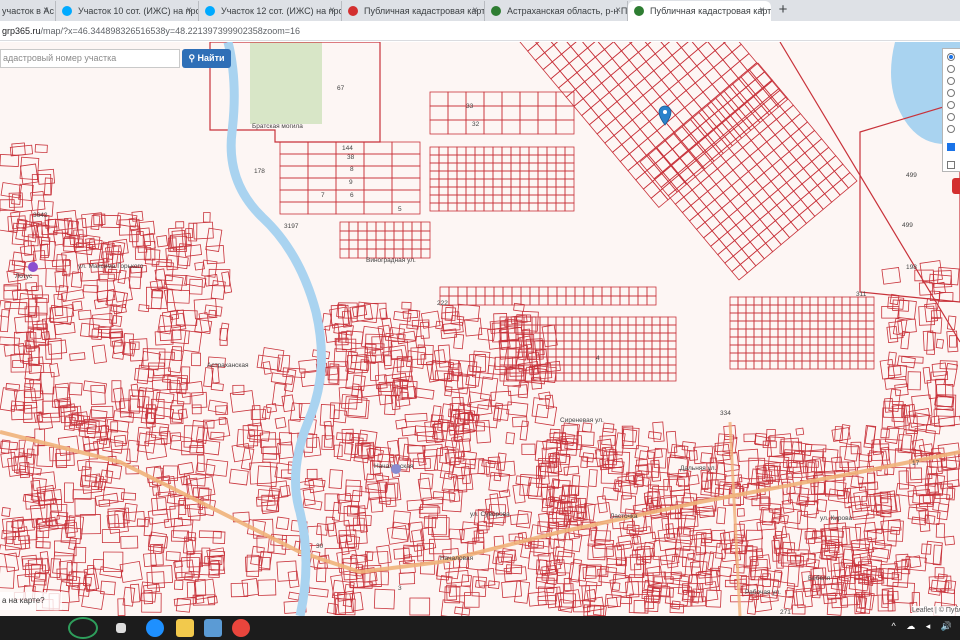 This screenshot has height=640, width=960. Describe the element at coordinates (936, 611) in the screenshot. I see `map-attribution: Leaflet | © Публ` at that location.